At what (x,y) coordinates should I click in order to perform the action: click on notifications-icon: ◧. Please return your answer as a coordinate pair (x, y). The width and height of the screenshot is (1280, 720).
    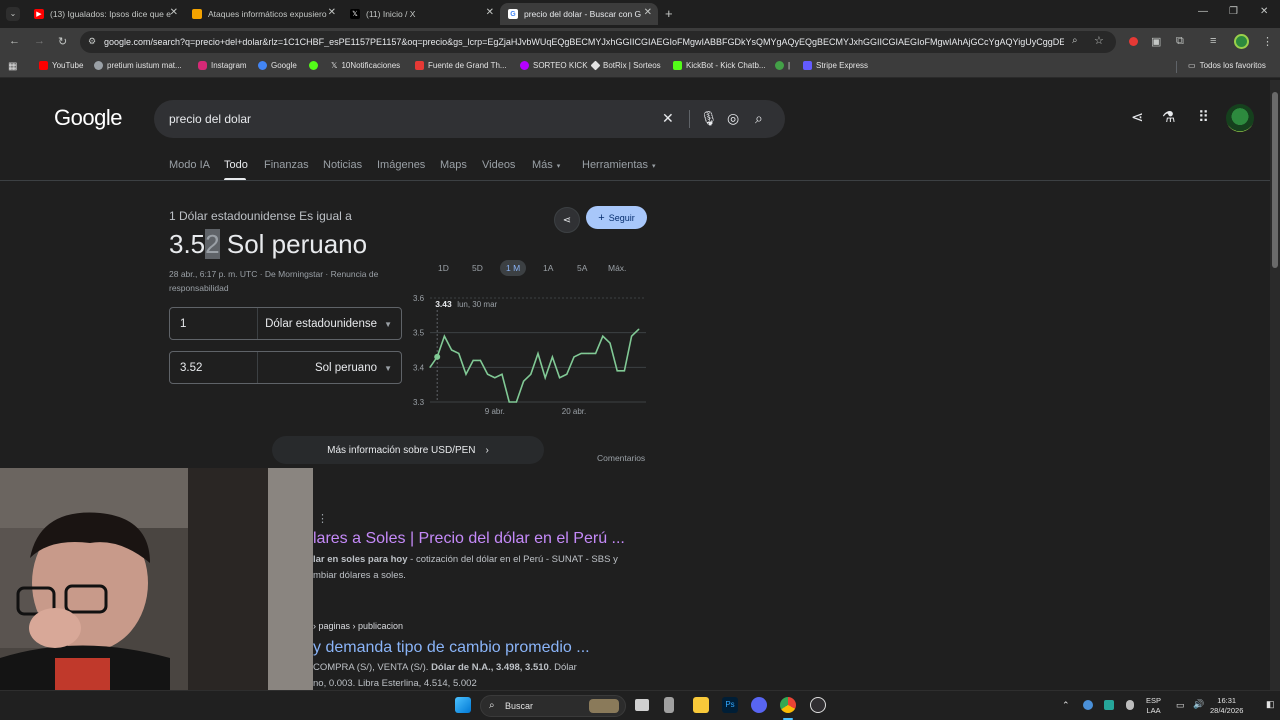
    Looking at the image, I should click on (1270, 704).